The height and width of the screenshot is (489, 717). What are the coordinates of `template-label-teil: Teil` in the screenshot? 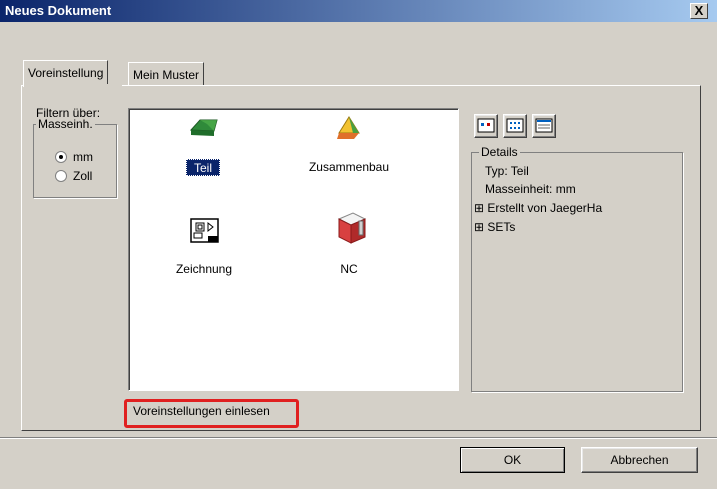 It's located at (203, 167).